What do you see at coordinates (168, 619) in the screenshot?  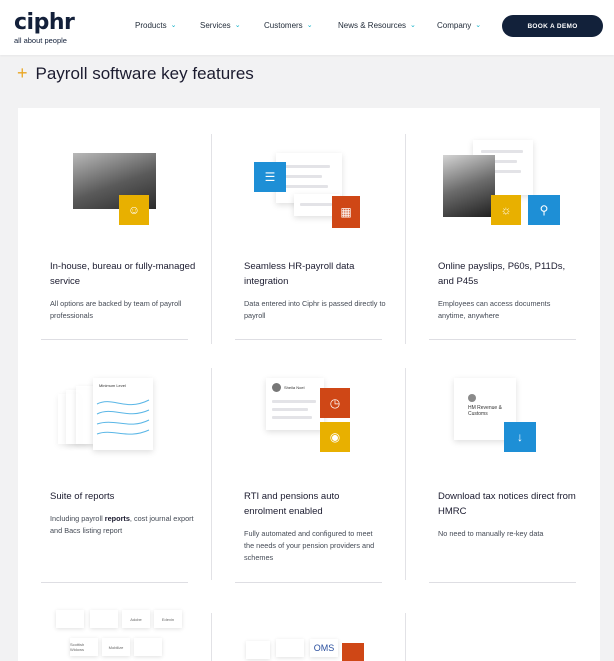 I see `partner-logo-edexin: Edexin` at bounding box center [168, 619].